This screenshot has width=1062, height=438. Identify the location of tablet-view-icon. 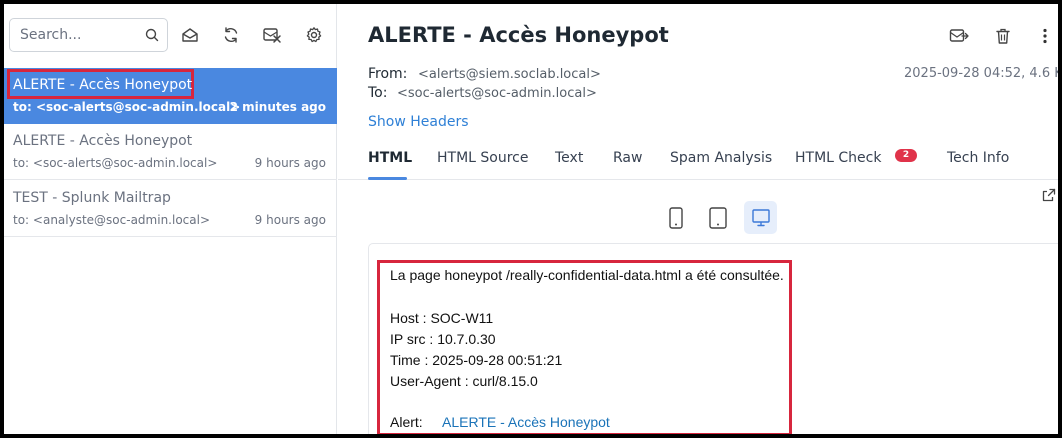
(717, 217).